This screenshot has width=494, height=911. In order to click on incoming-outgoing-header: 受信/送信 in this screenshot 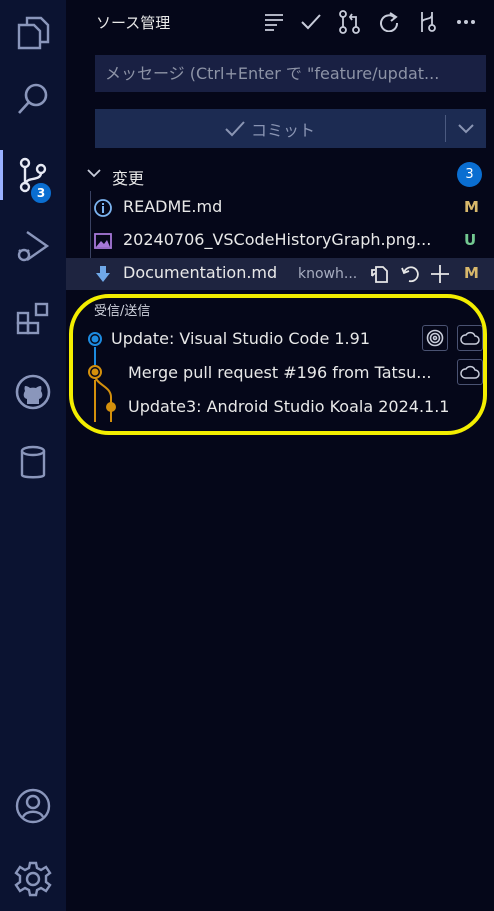, I will do `click(122, 311)`.